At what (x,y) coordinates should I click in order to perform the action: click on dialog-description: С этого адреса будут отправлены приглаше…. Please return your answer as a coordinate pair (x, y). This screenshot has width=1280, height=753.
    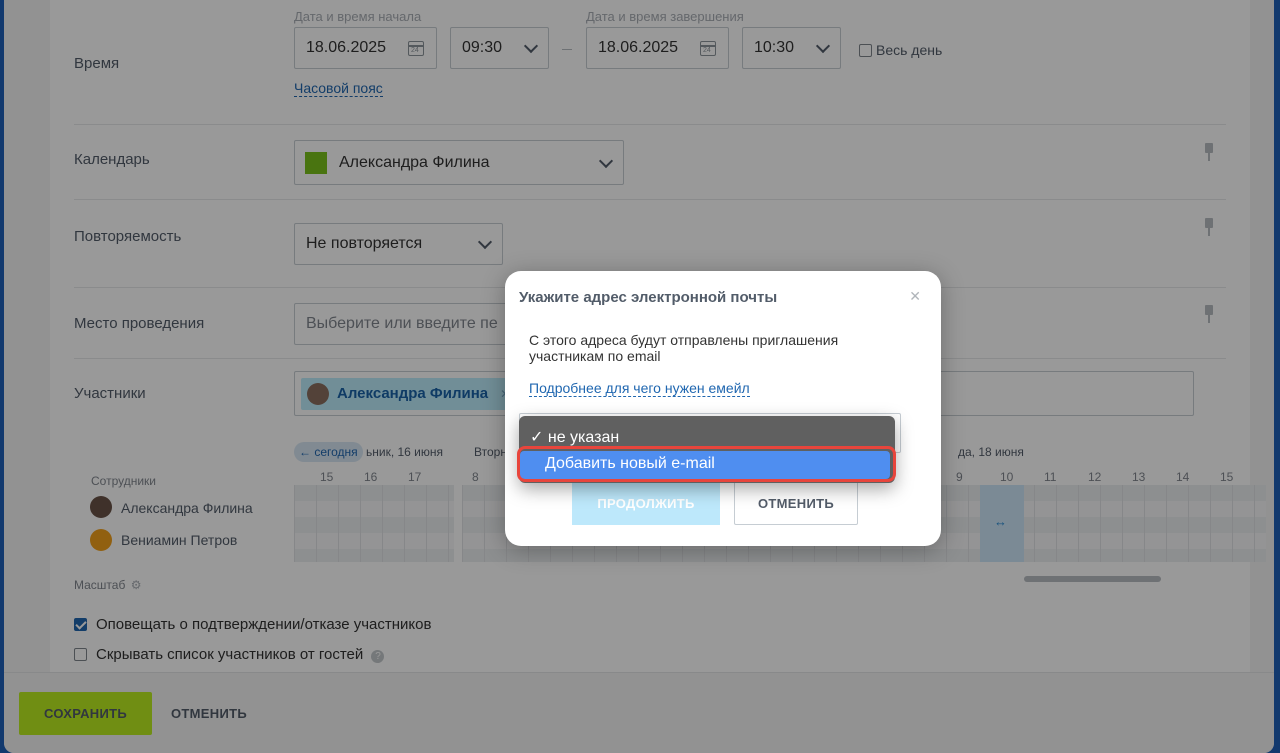
    Looking at the image, I should click on (684, 348).